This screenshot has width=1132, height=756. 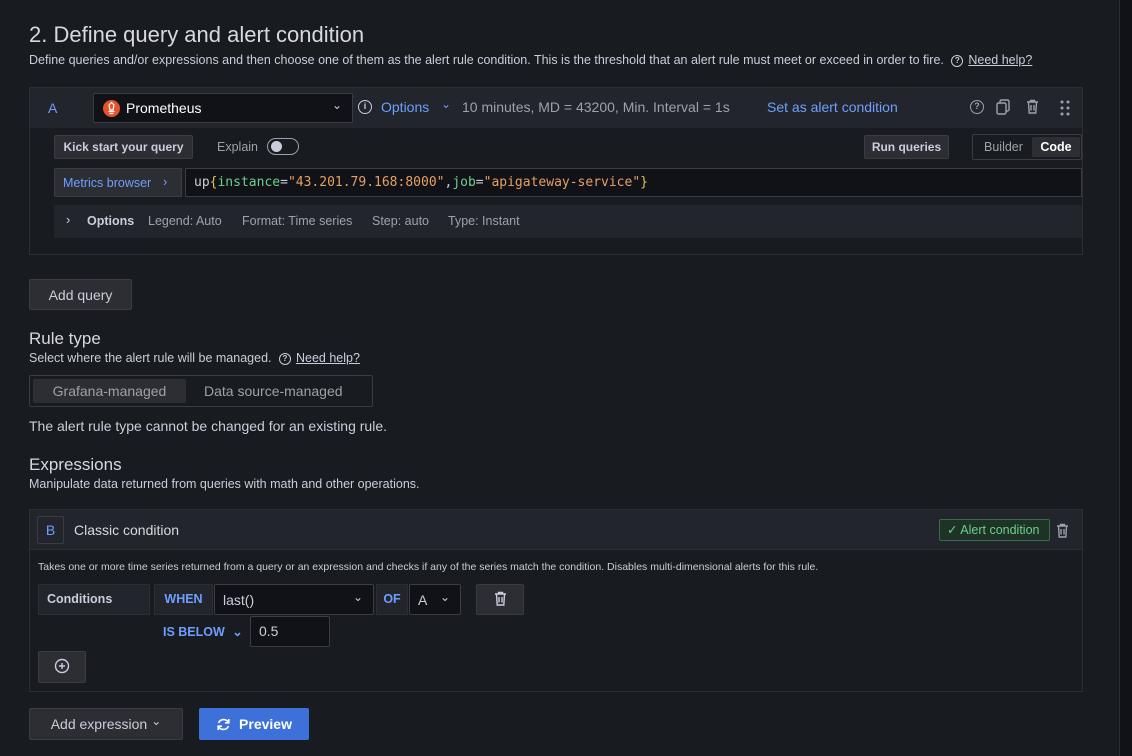 I want to click on kick-start-button: Kick start your query, so click(x=123, y=147).